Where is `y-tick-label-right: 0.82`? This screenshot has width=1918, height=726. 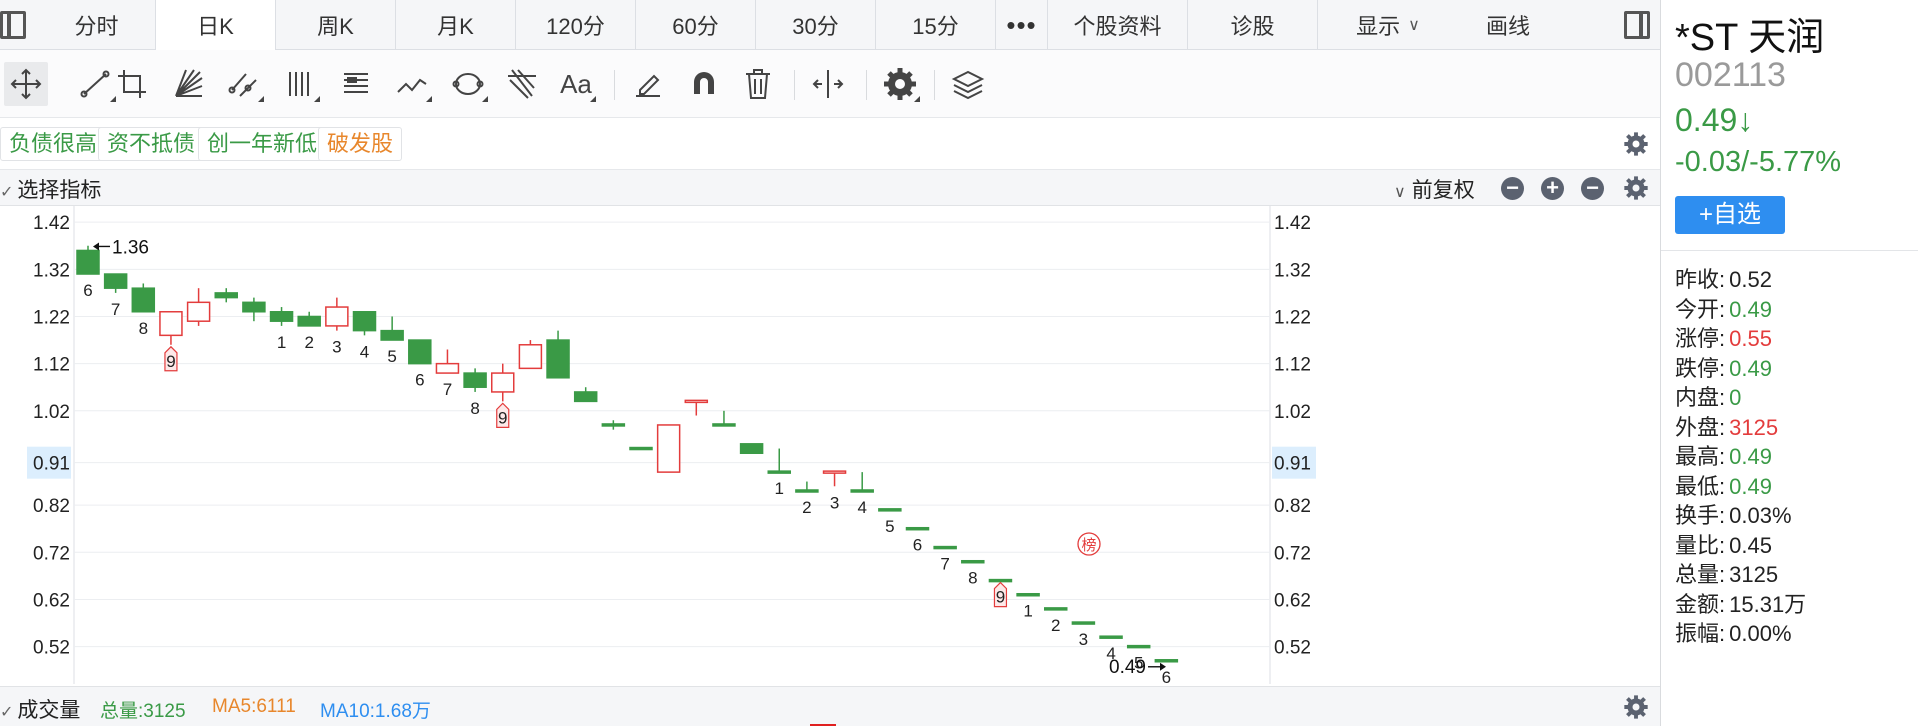
y-tick-label-right: 0.82 is located at coordinates (1292, 506).